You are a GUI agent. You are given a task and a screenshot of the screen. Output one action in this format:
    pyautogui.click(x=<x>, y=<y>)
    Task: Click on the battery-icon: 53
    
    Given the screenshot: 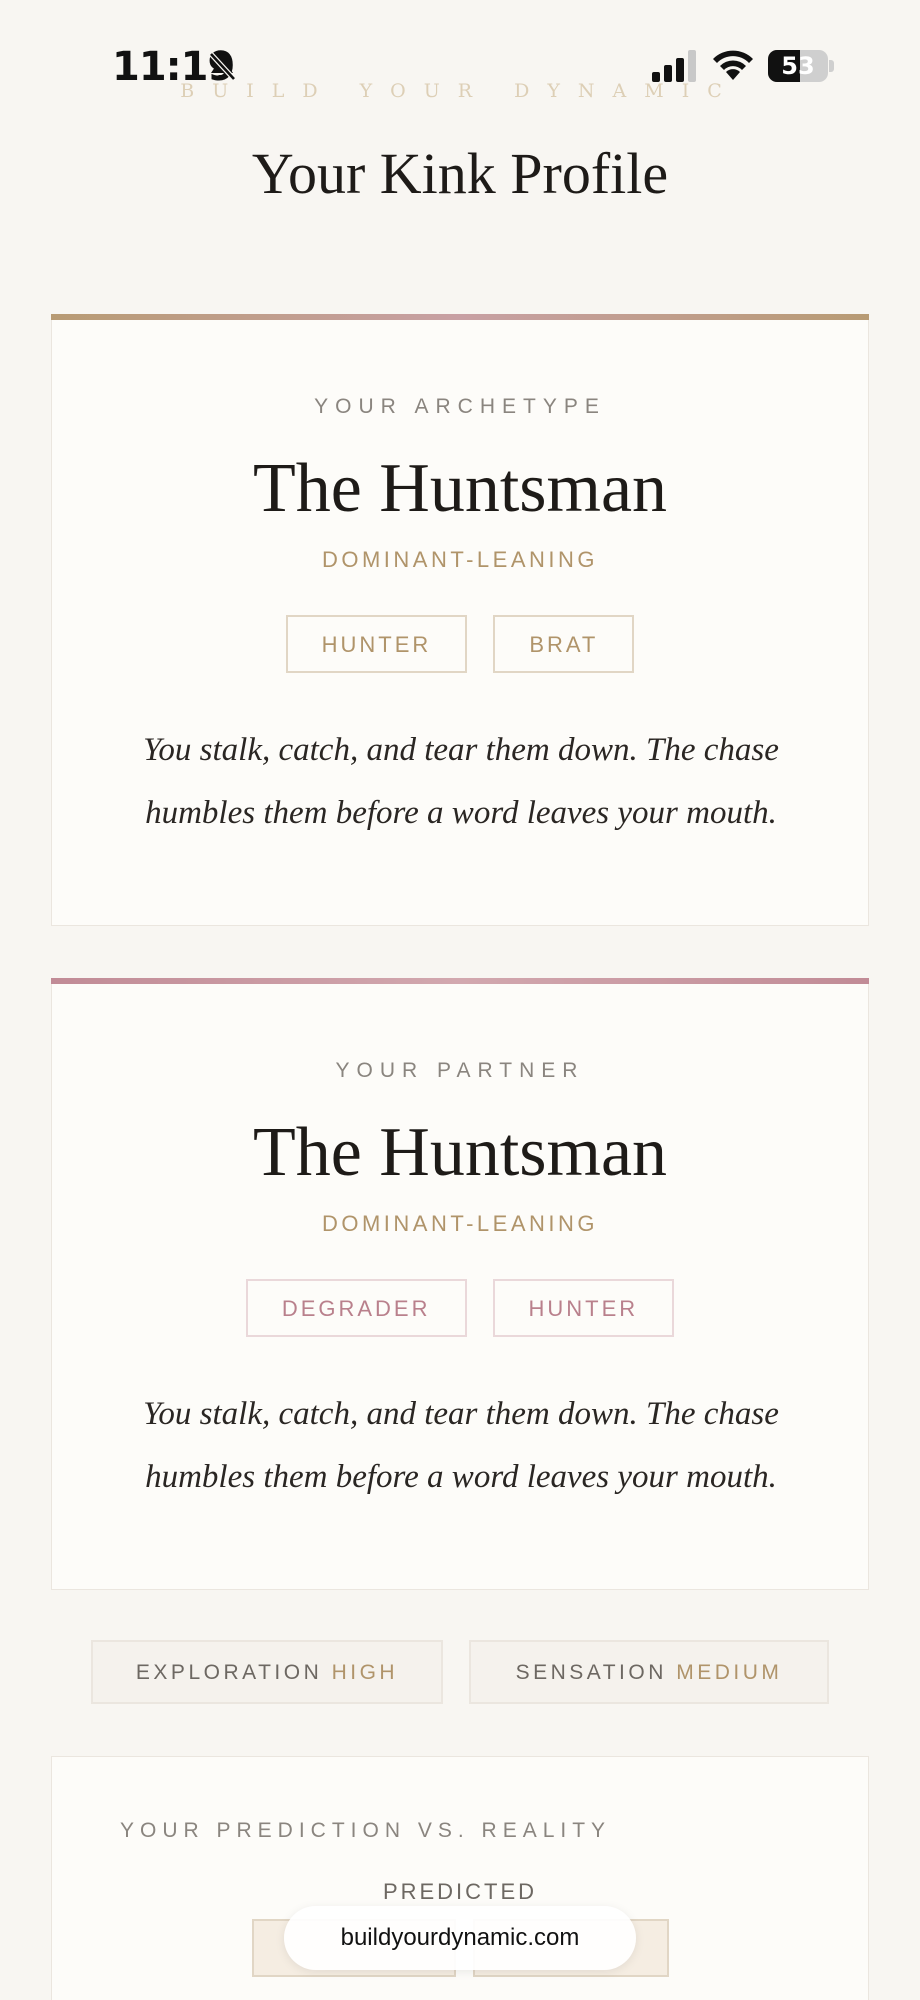 What is the action you would take?
    pyautogui.click(x=801, y=66)
    